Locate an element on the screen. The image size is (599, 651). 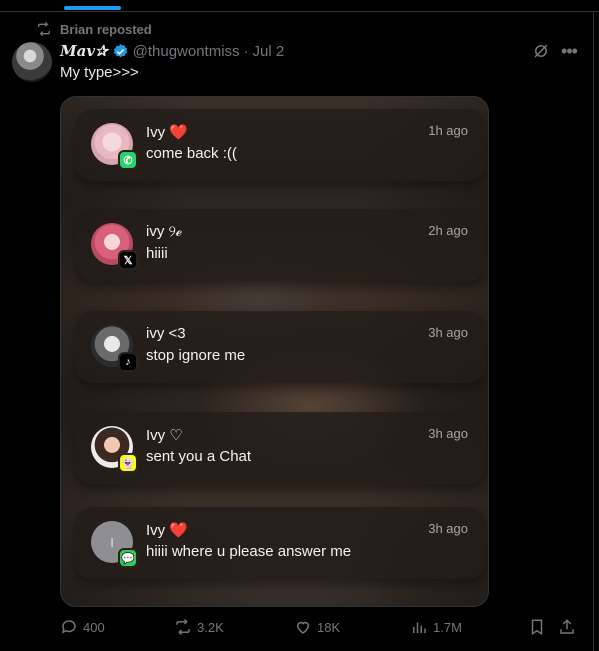
tweet-actions: 400 3.2K 18K 1.7M is located at coordinates (320, 629).